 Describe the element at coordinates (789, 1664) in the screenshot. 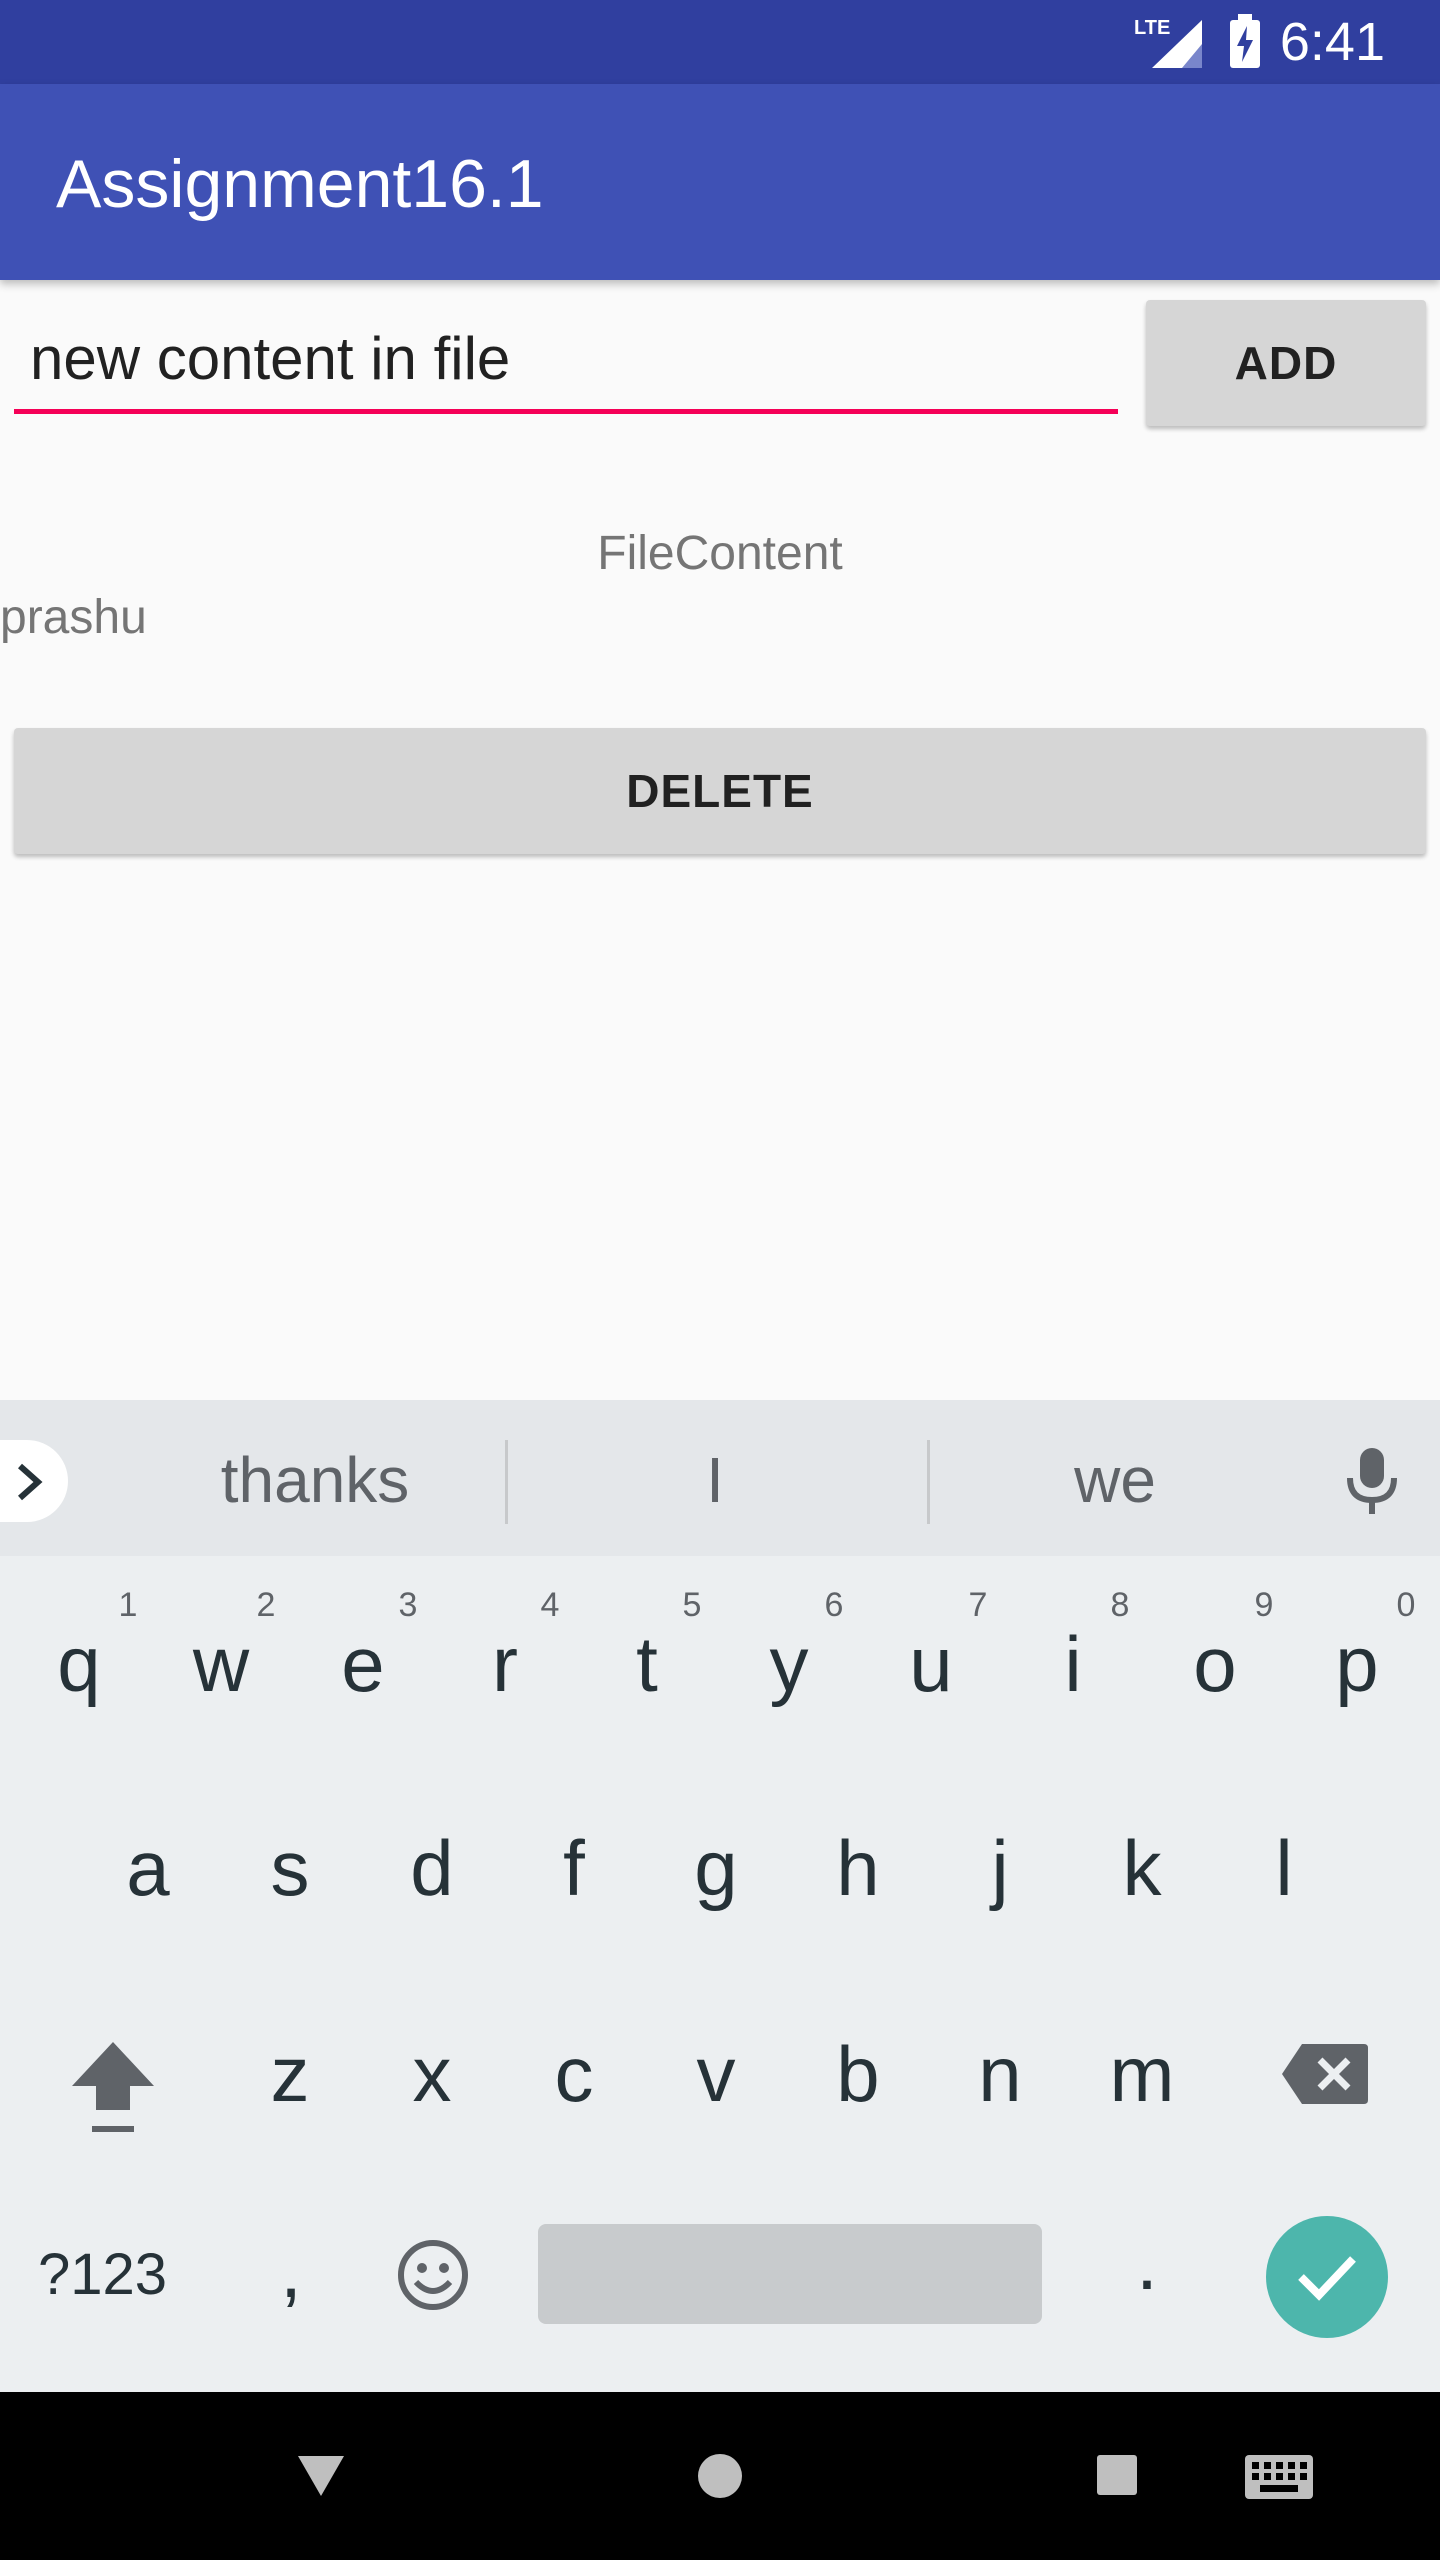

I see `key-y: y` at that location.